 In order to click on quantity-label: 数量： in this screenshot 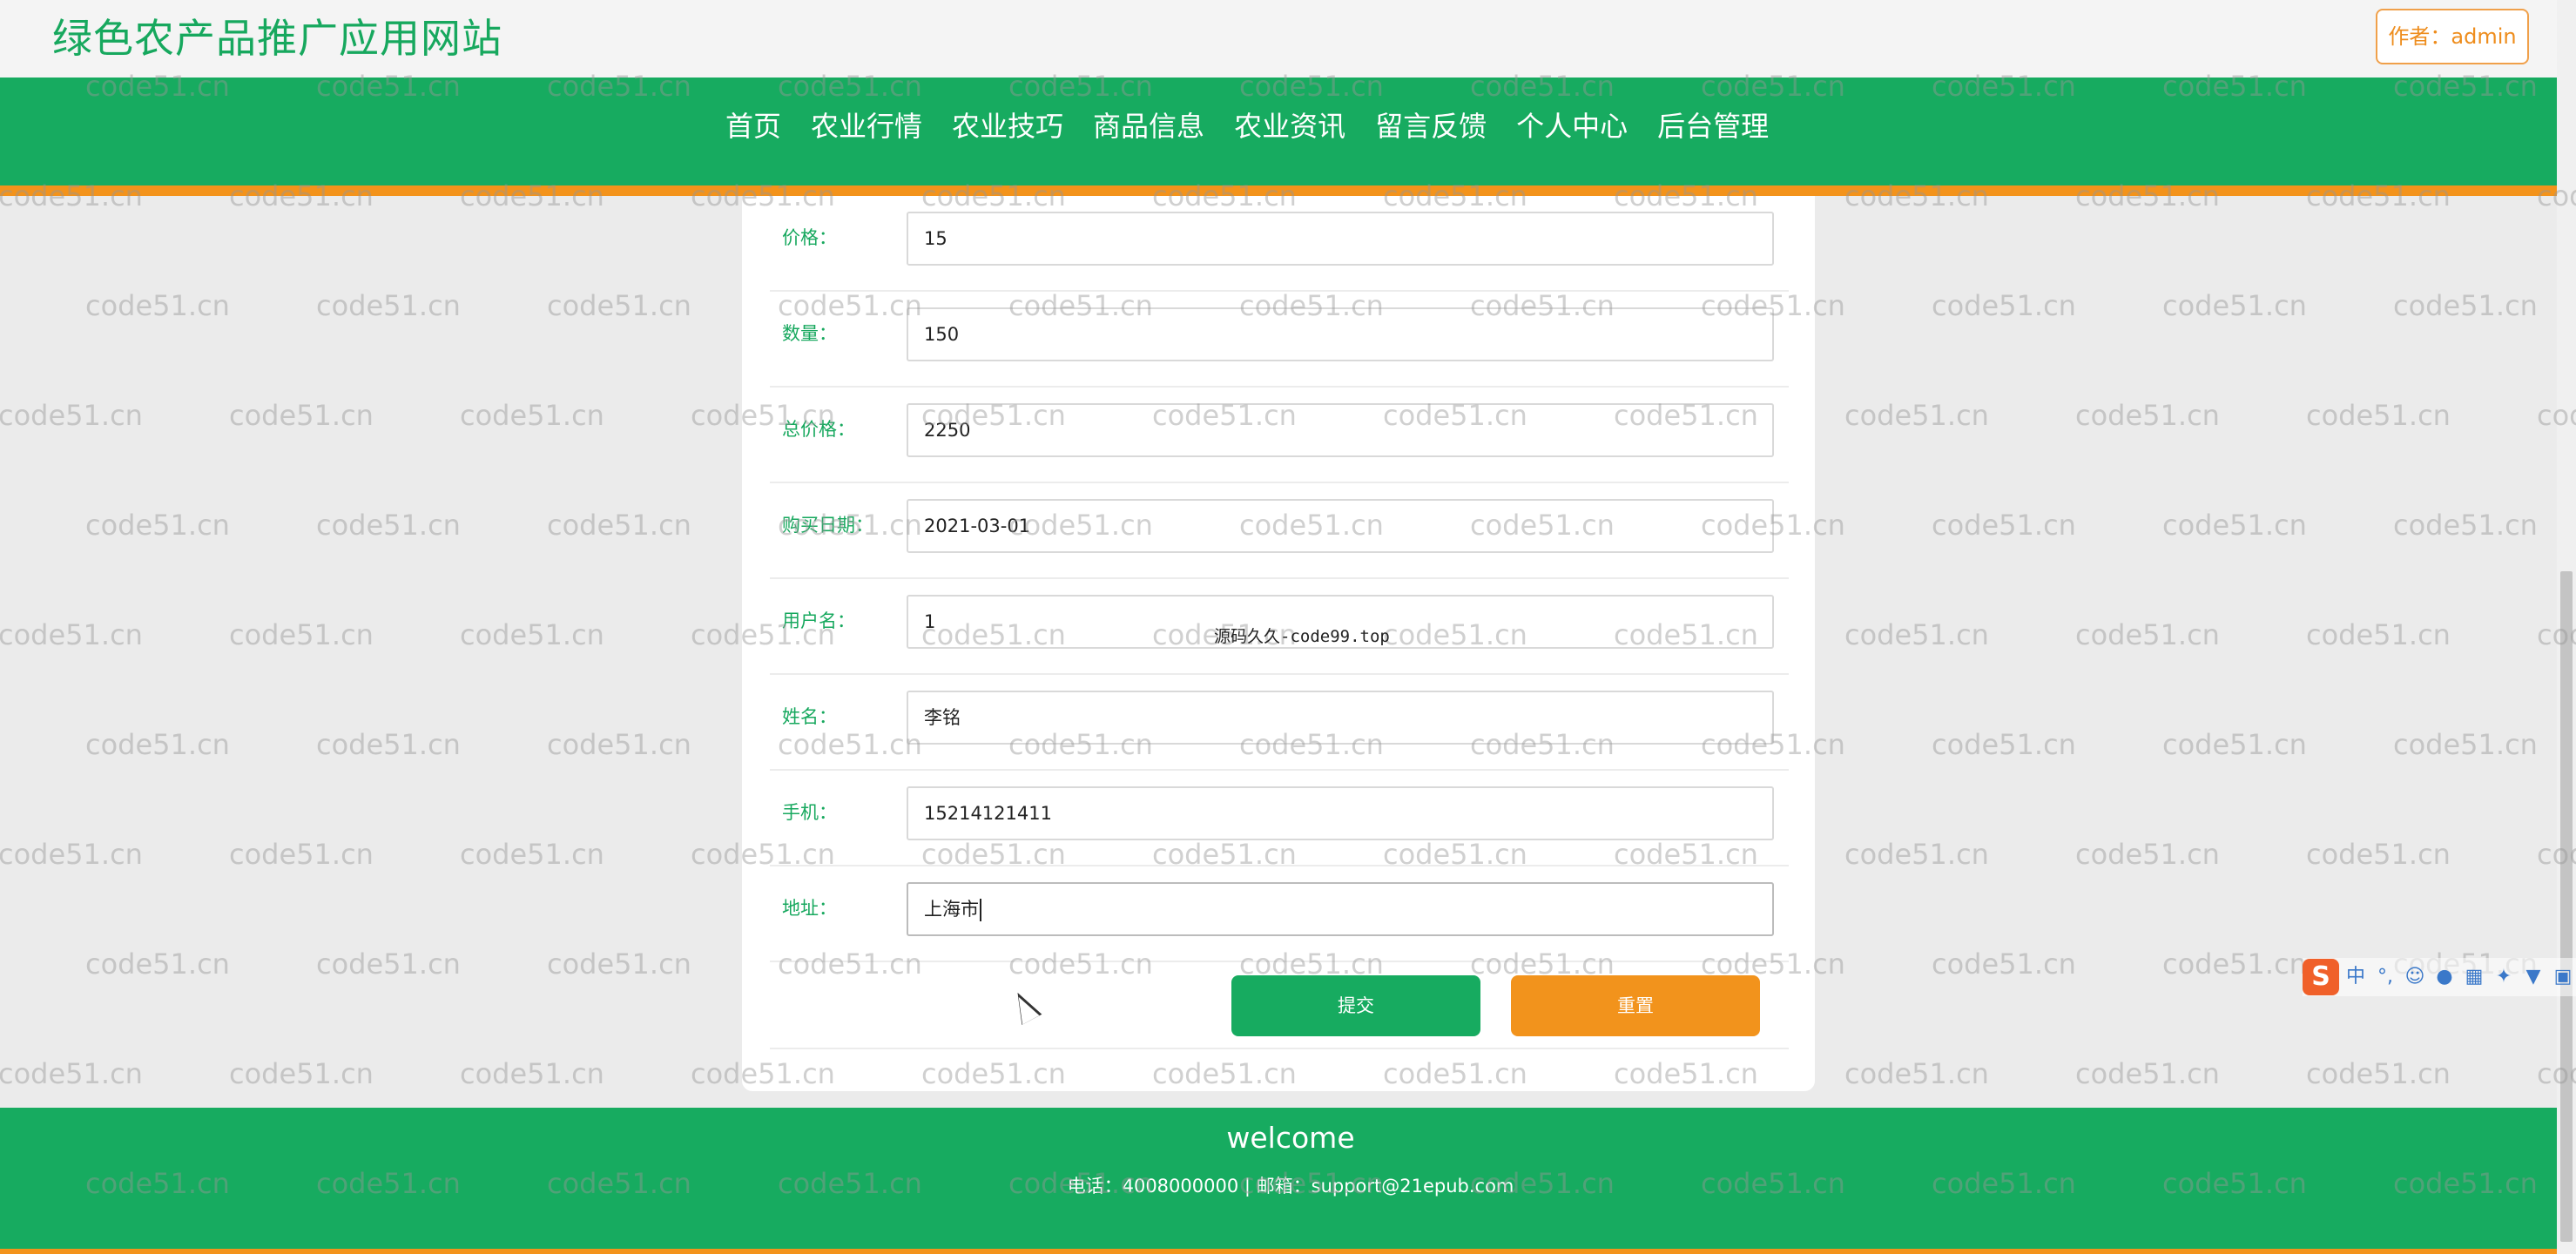, I will do `click(809, 333)`.